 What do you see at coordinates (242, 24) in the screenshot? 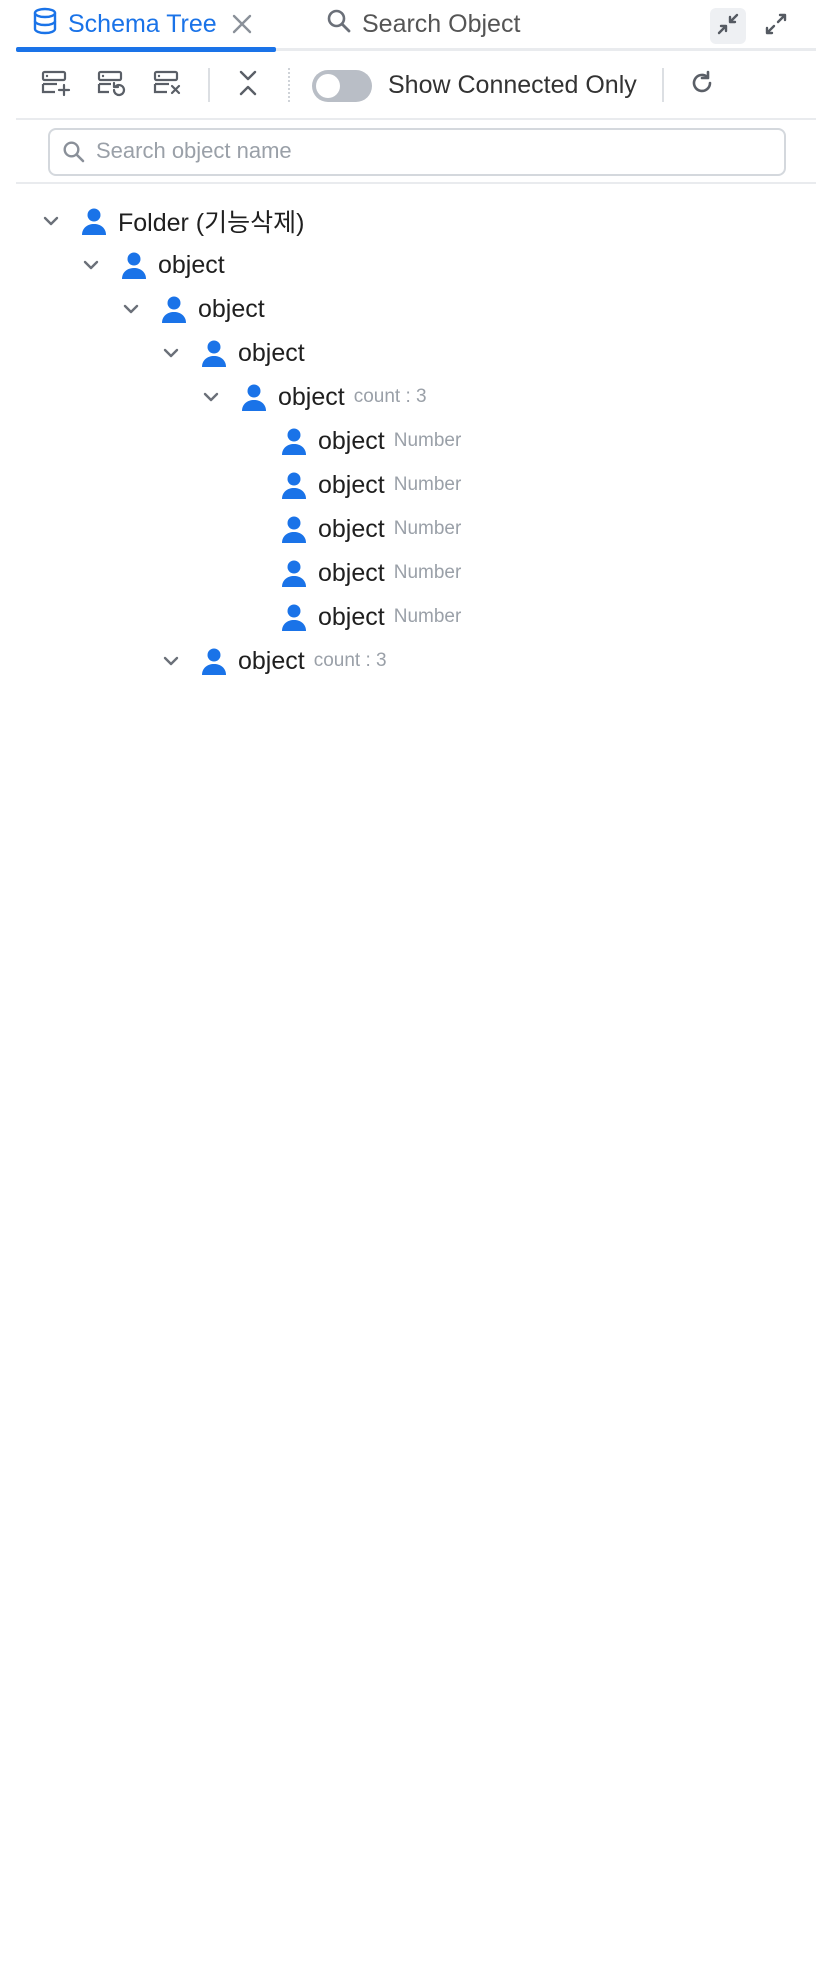
I see `close-icon` at bounding box center [242, 24].